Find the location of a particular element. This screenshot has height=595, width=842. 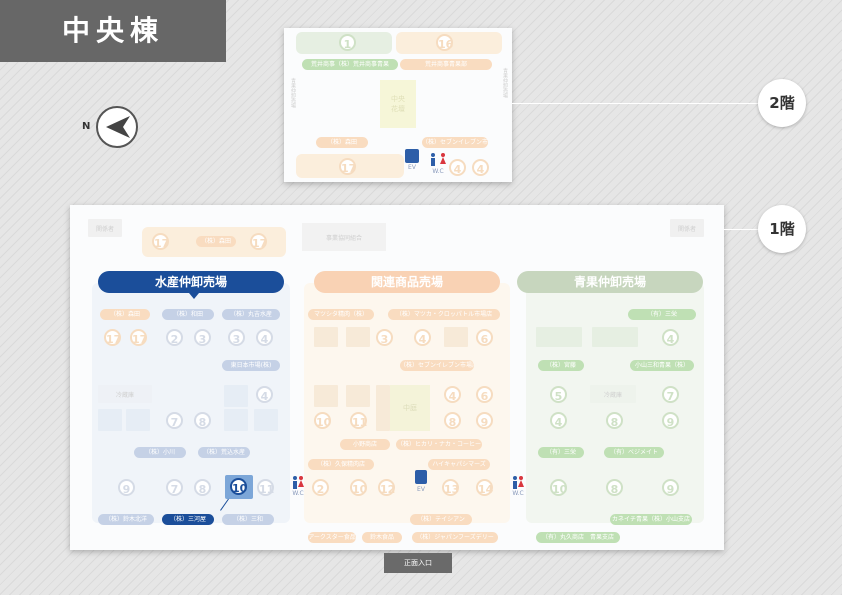

shop-label: （株）マツカ・クロッパトル市場店 is located at coordinates (444, 314).